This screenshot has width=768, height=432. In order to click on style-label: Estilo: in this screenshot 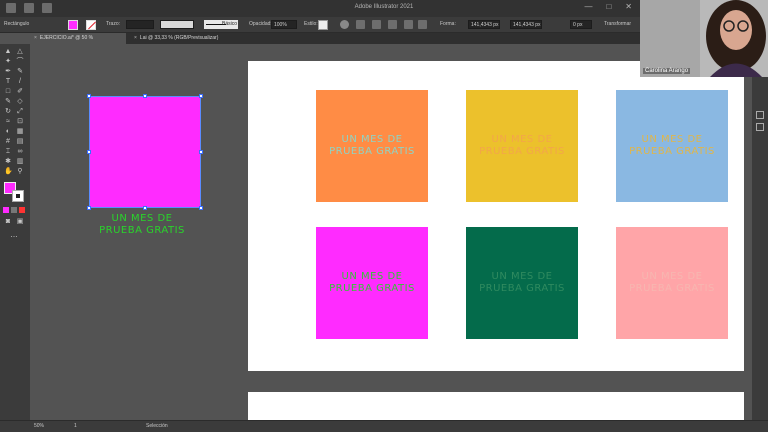, I will do `click(311, 24)`.